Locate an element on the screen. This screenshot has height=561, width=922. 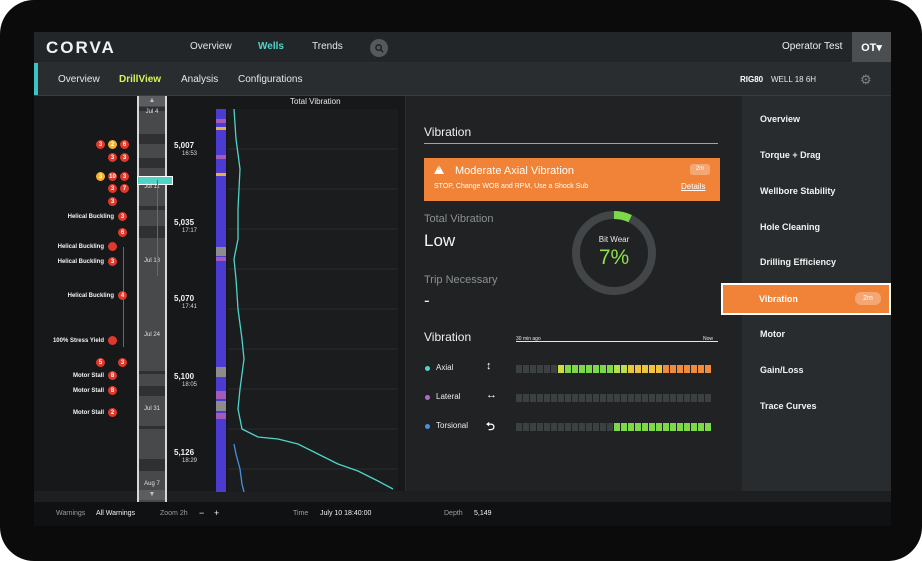
depth-value: 5,070 is located at coordinates (184, 298).